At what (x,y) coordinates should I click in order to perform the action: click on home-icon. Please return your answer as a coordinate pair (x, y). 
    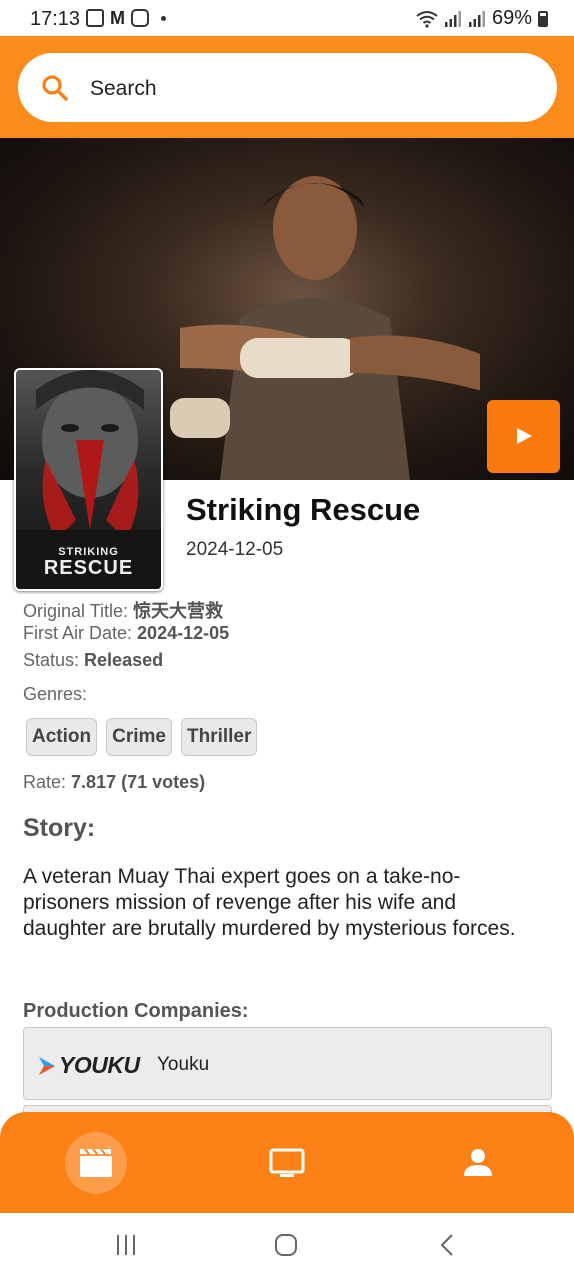
    Looking at the image, I should click on (286, 1245).